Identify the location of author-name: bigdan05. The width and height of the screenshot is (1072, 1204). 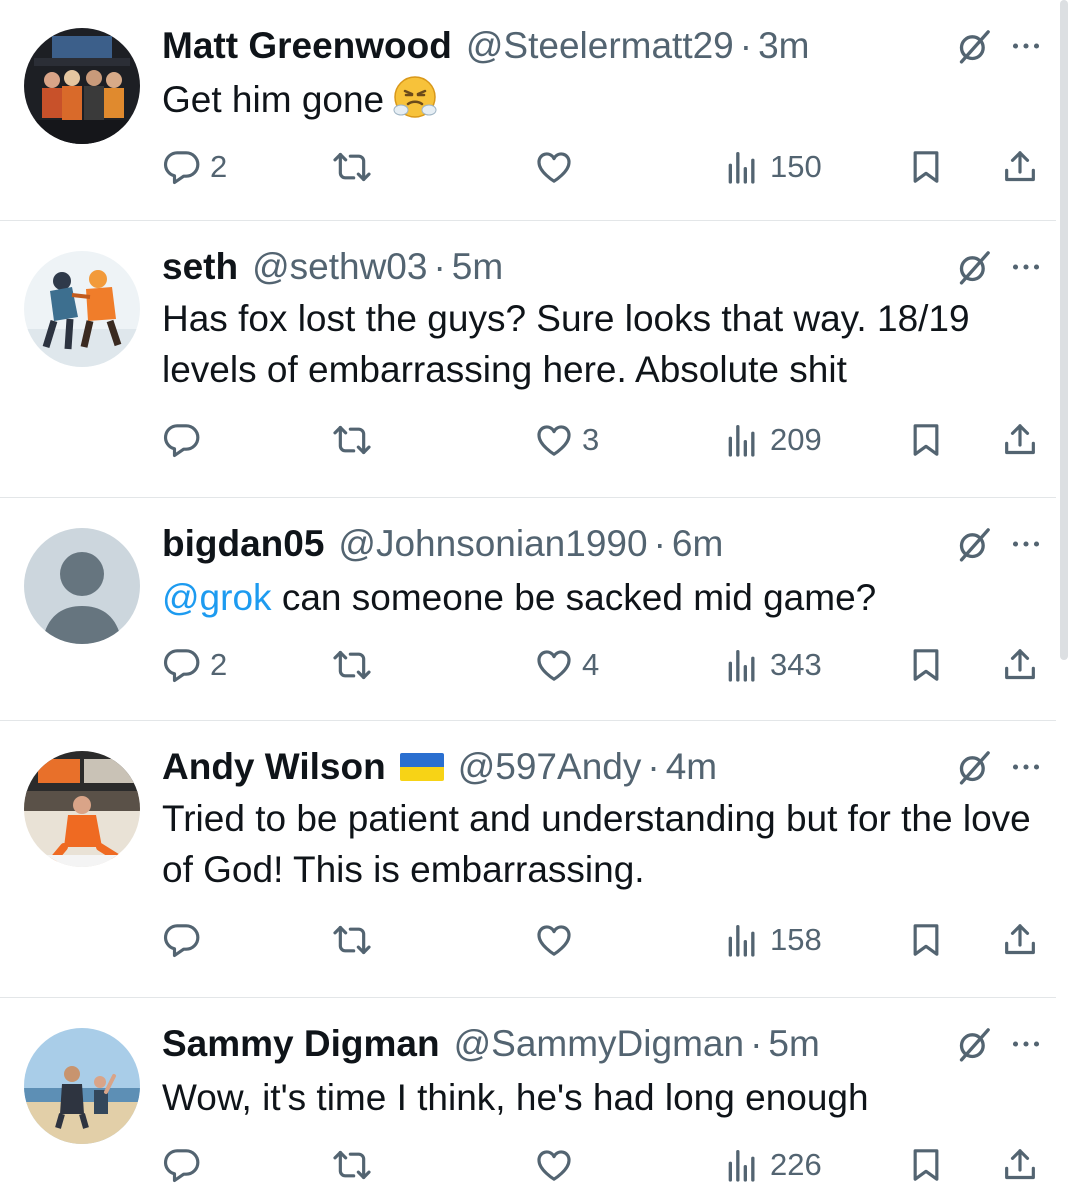
(243, 544).